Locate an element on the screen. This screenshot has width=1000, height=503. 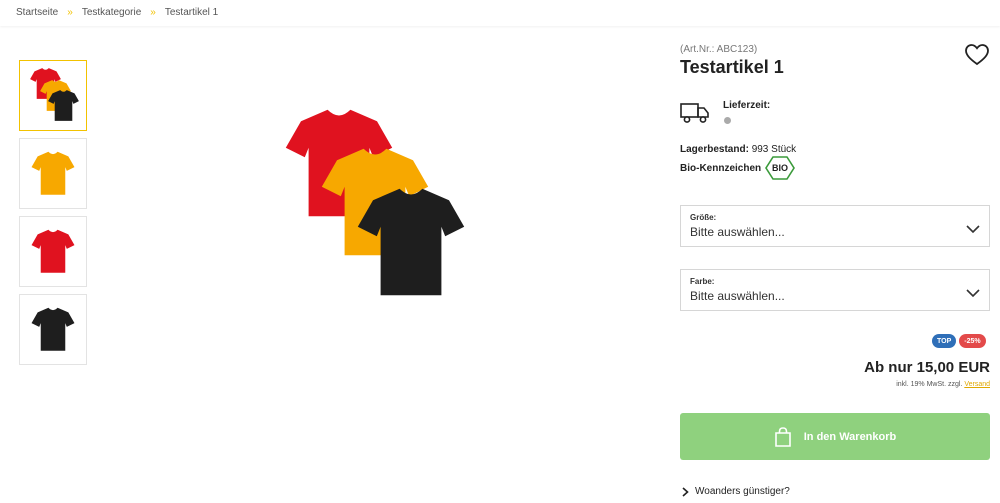
cheaper-elsewhere-label: Woanders günstiger? is located at coordinates (742, 491).